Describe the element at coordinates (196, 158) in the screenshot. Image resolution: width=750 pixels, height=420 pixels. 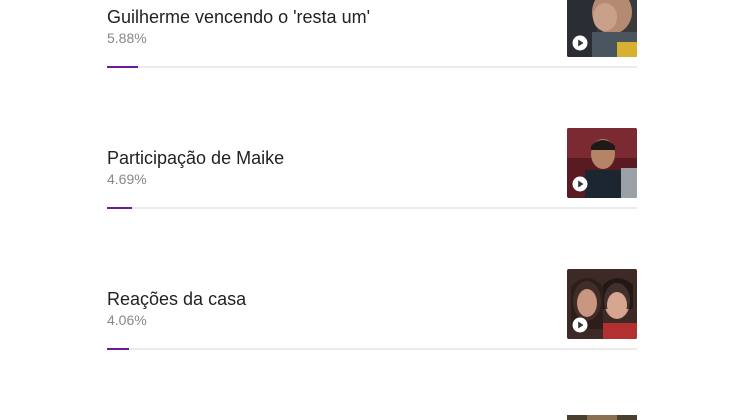
I see `poll-option-title: Participação de Maike` at that location.